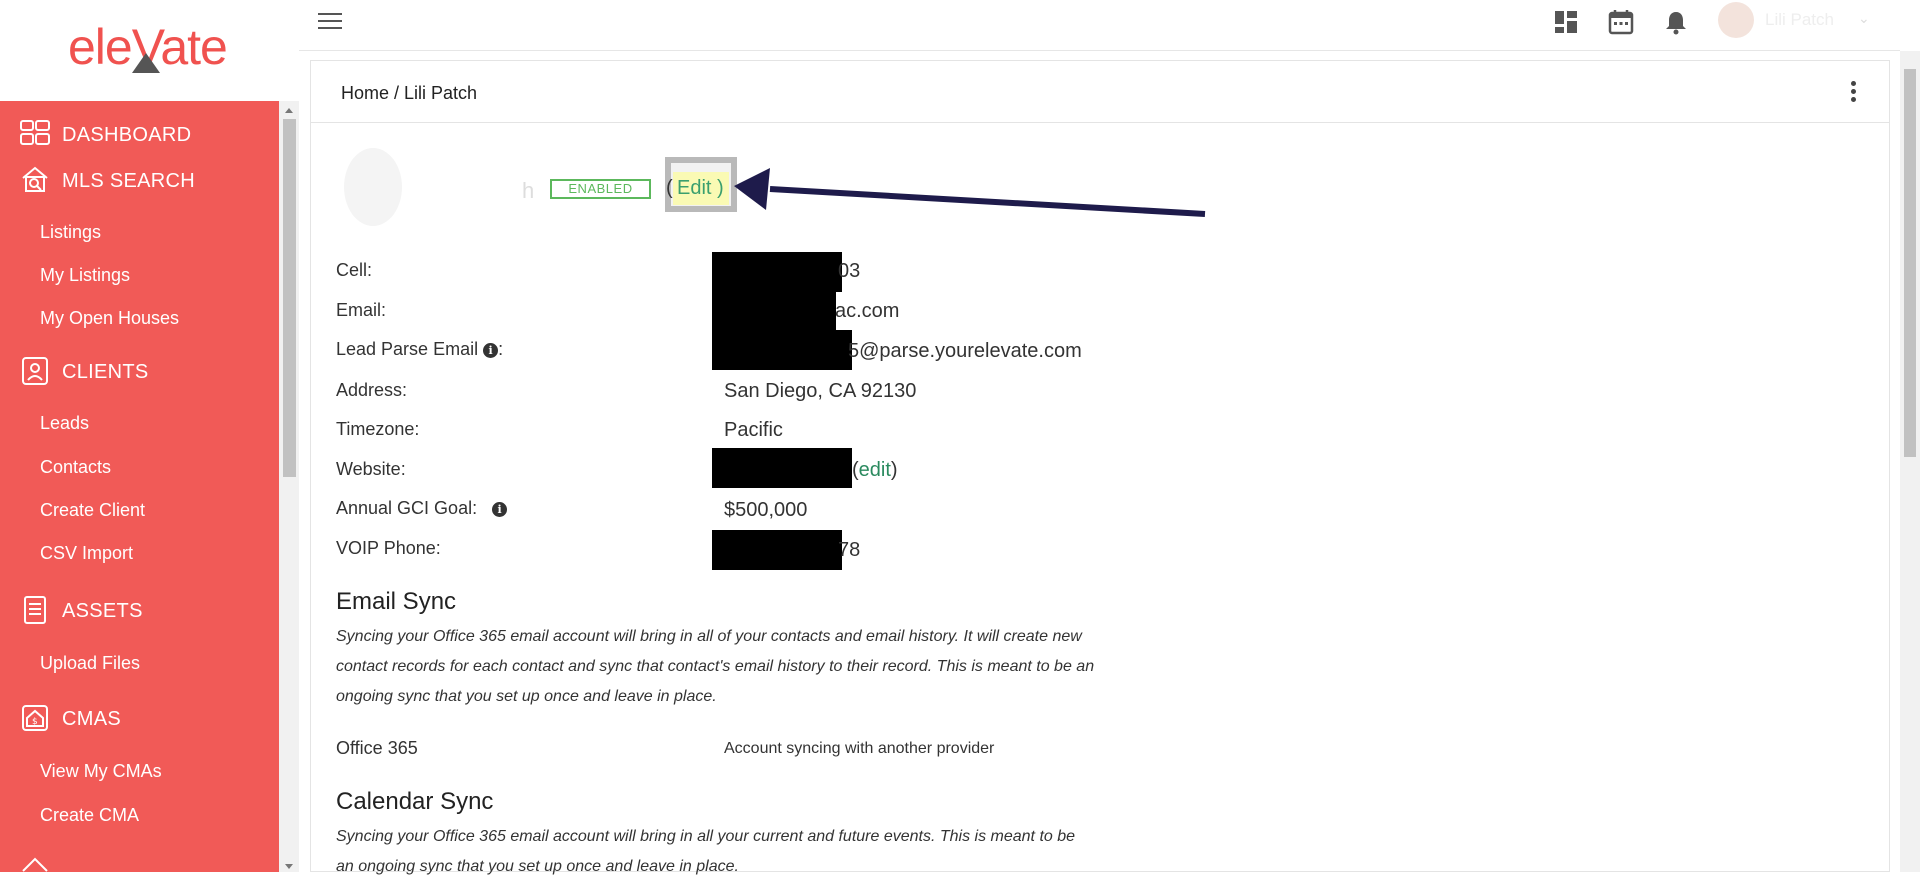  Describe the element at coordinates (388, 548) in the screenshot. I see `voip-label: VOIP Phone:` at that location.